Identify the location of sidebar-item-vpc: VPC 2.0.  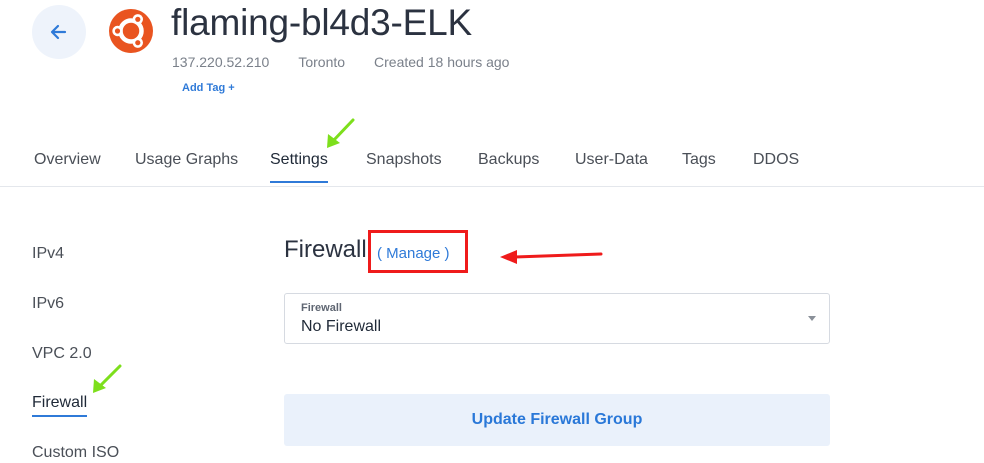
(62, 354).